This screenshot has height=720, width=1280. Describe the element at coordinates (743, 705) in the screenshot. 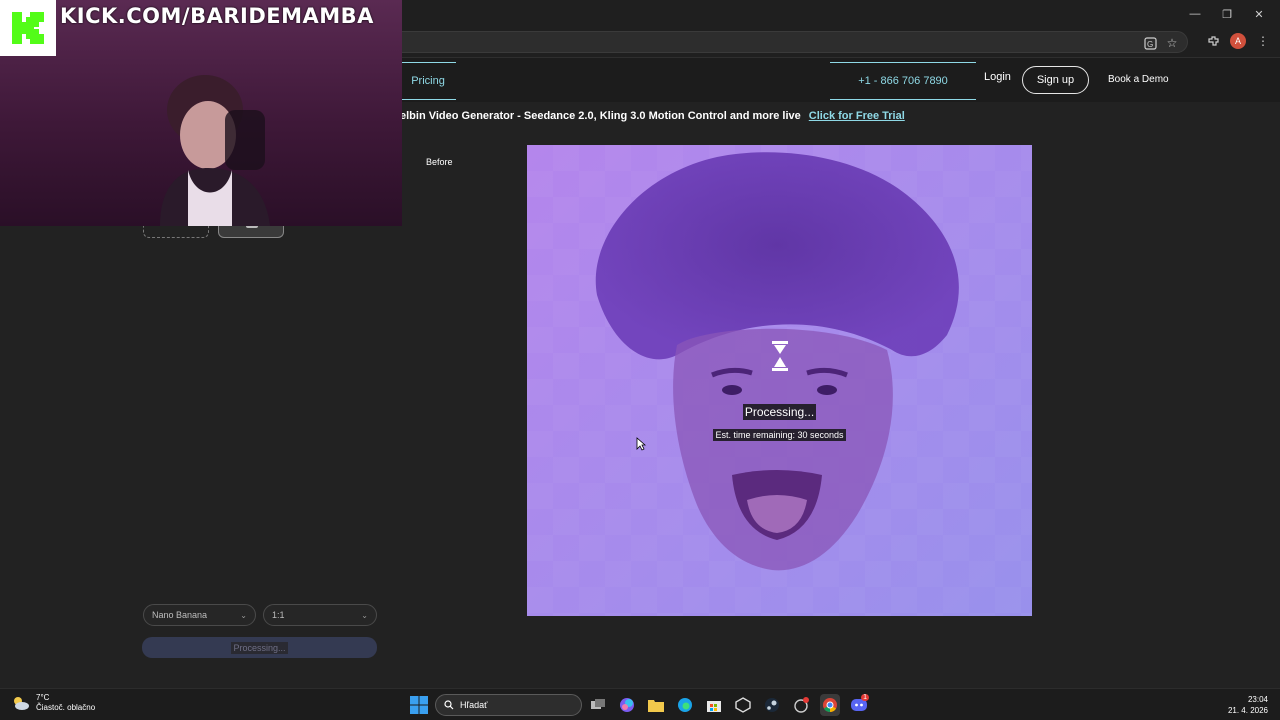

I see `package-app-icon` at that location.